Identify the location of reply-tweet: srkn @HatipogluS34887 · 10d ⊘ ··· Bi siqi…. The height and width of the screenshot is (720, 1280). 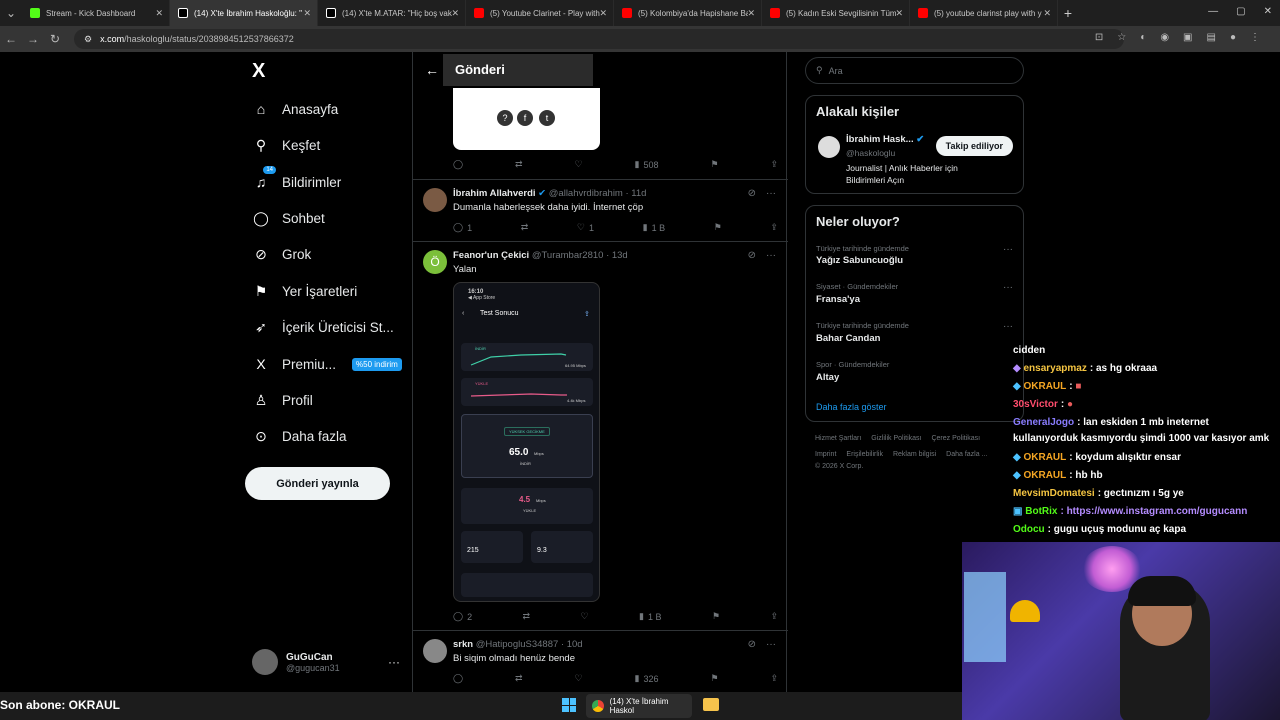
(600, 661).